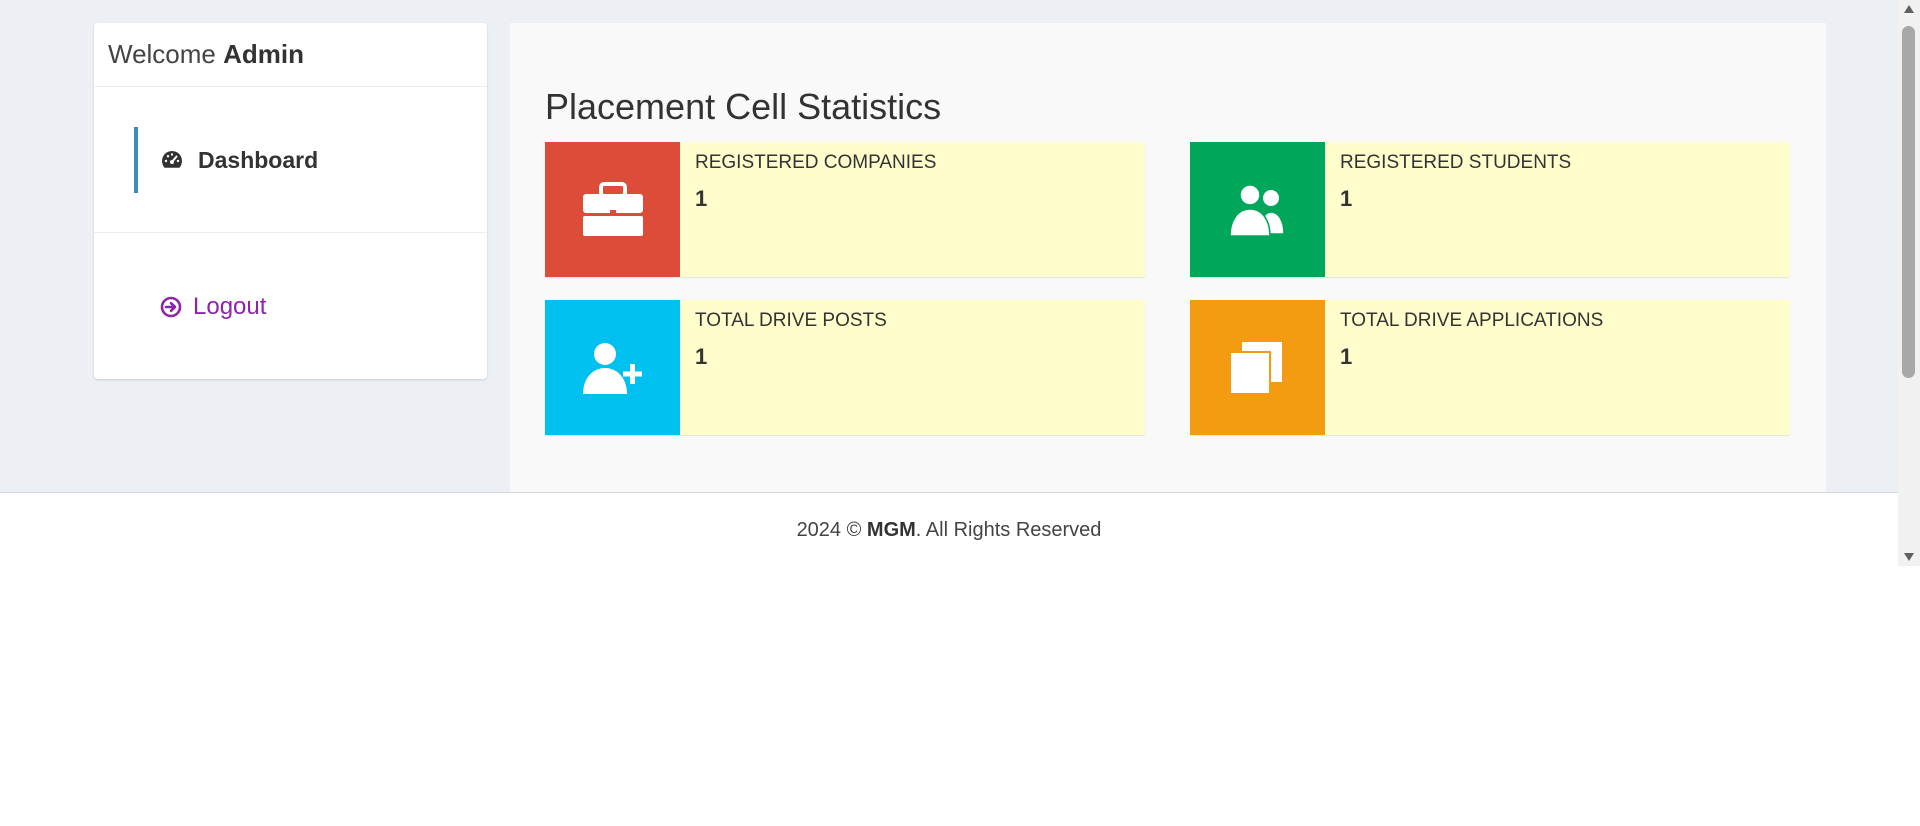 The width and height of the screenshot is (1920, 826). I want to click on info-box-label: TOTAL DRIVE POSTS, so click(791, 320).